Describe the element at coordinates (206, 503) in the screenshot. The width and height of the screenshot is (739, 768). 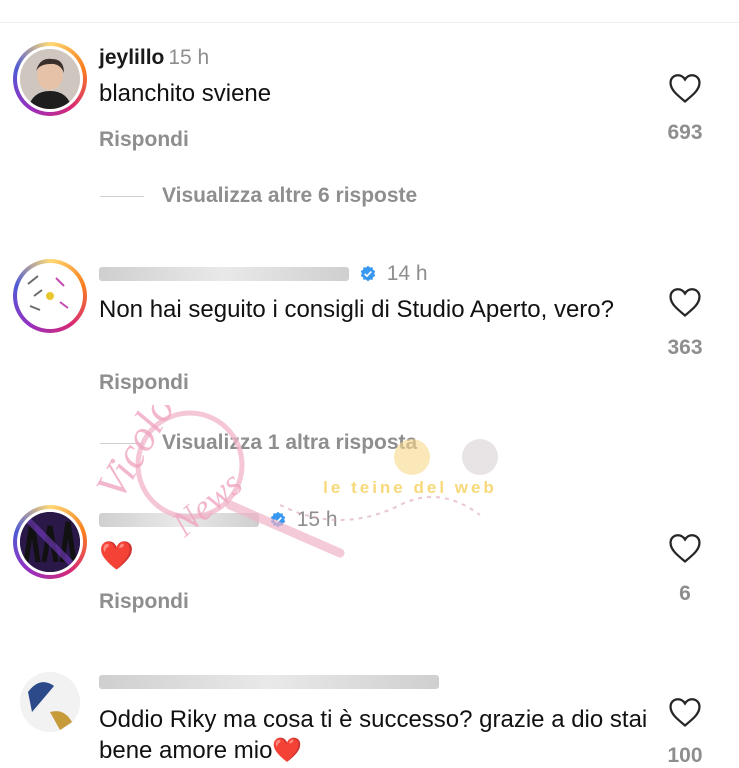
I see `svg-text: News` at that location.